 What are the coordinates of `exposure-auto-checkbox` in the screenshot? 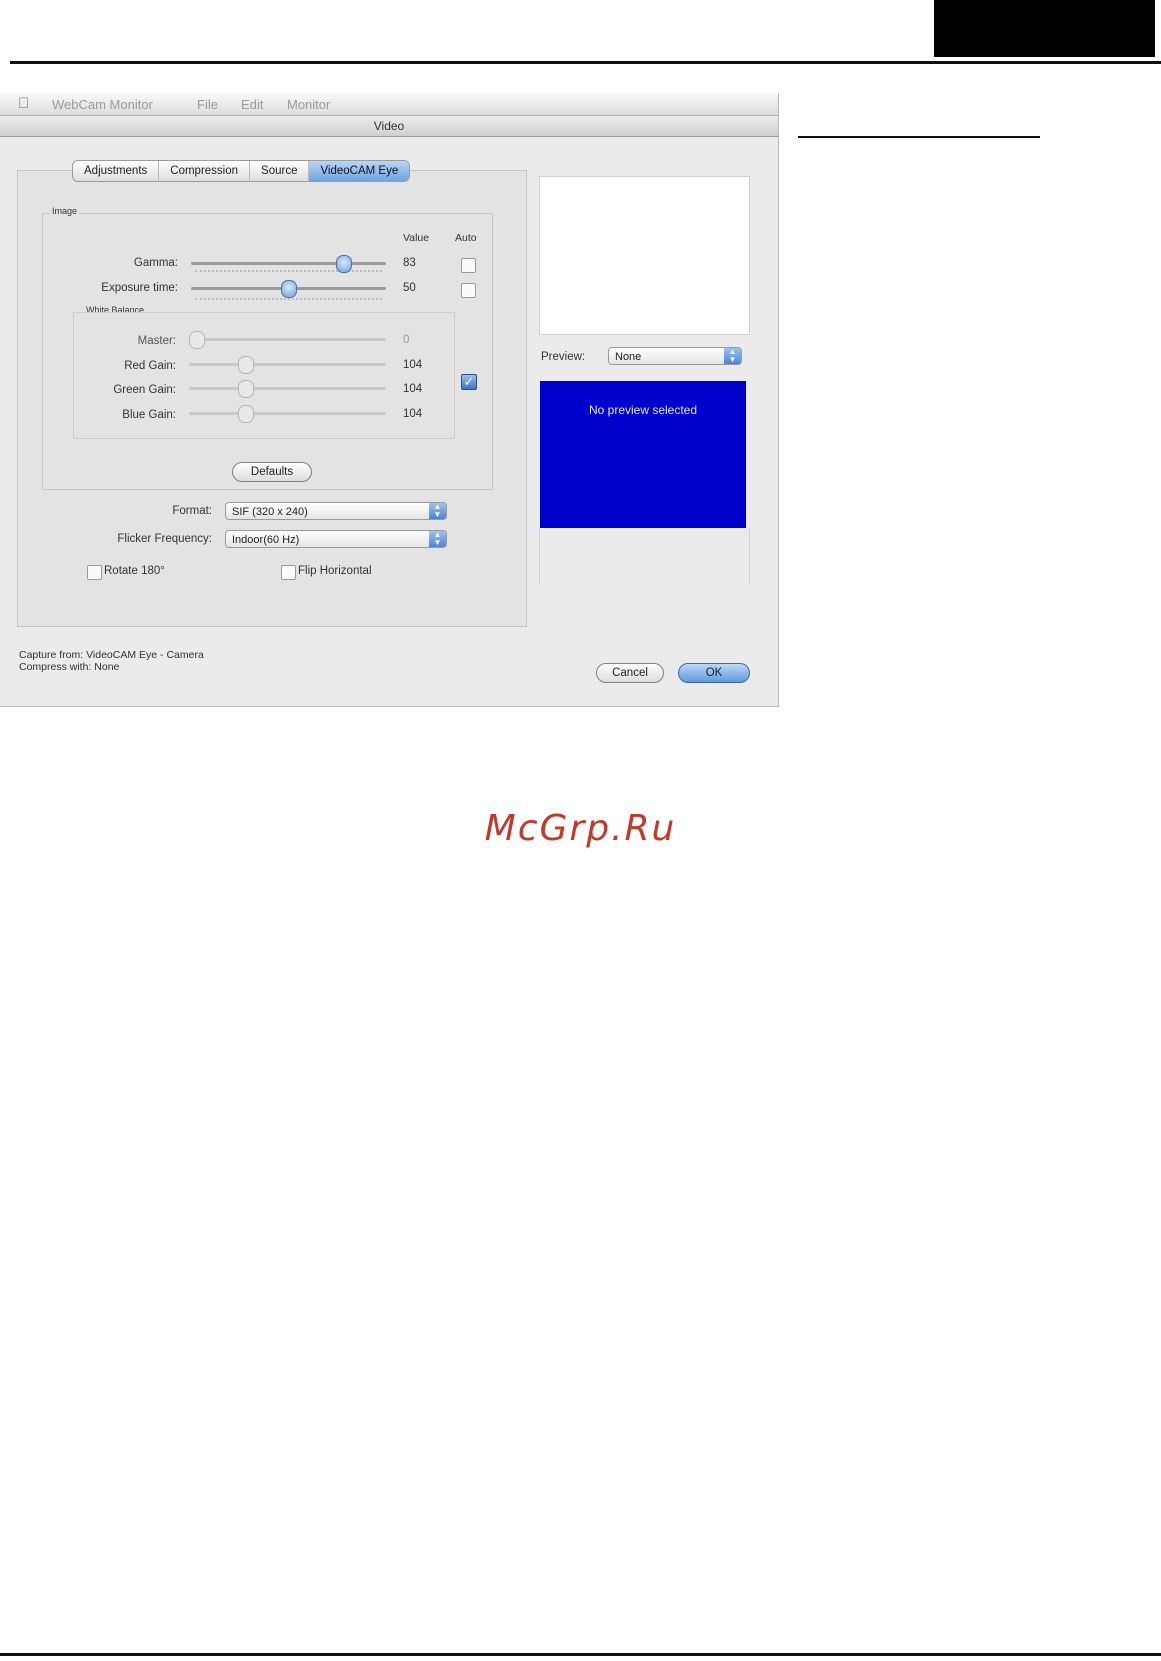 It's located at (468, 290).